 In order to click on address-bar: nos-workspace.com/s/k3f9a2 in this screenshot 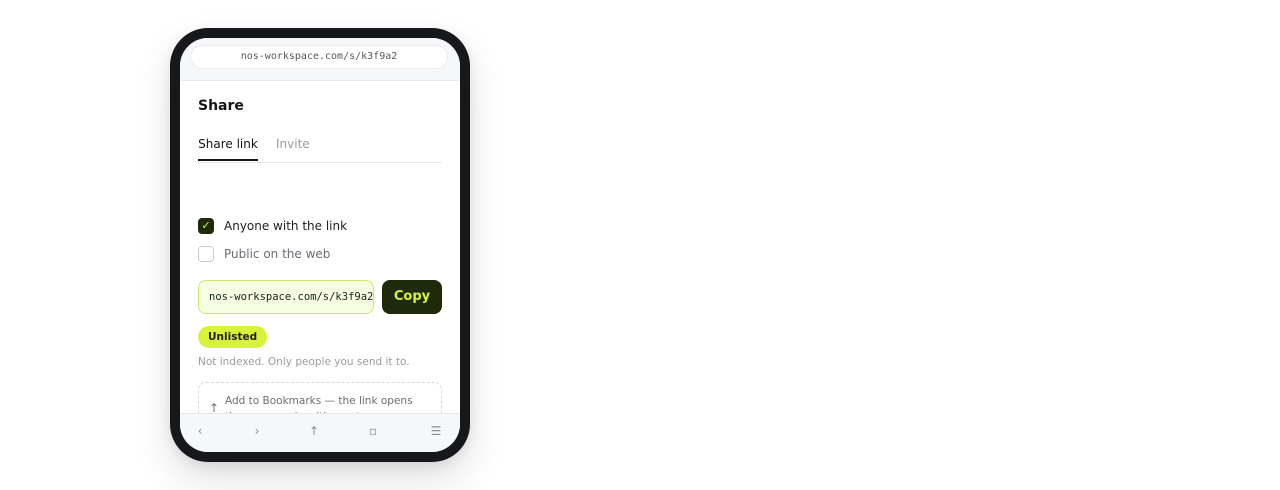, I will do `click(319, 57)`.